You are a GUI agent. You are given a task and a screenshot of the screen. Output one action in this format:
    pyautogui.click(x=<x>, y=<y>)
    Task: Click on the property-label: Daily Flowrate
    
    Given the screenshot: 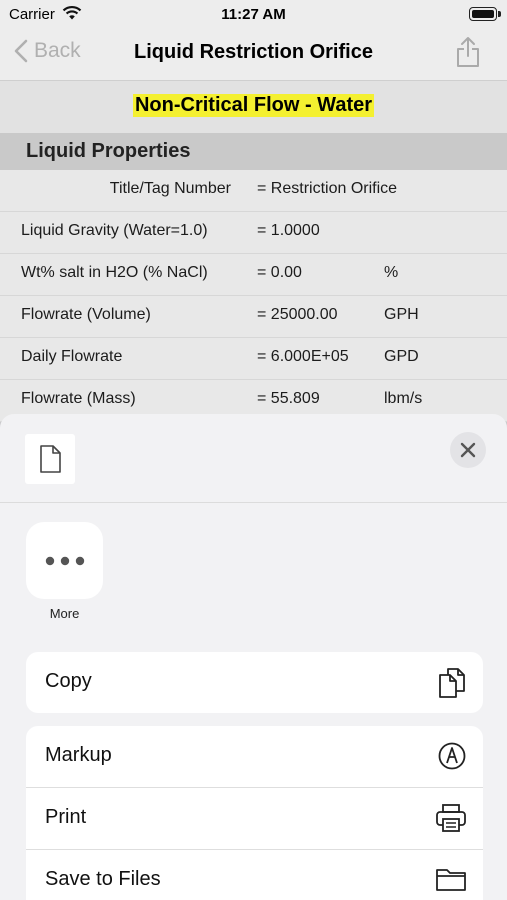 What is the action you would take?
    pyautogui.click(x=72, y=356)
    